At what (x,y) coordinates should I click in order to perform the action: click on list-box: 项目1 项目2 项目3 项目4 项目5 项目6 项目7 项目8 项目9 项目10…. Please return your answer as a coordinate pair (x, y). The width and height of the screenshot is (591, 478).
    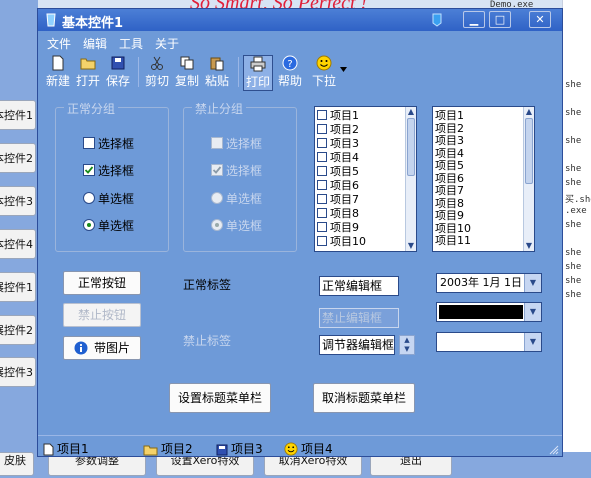
    Looking at the image, I should click on (483, 179).